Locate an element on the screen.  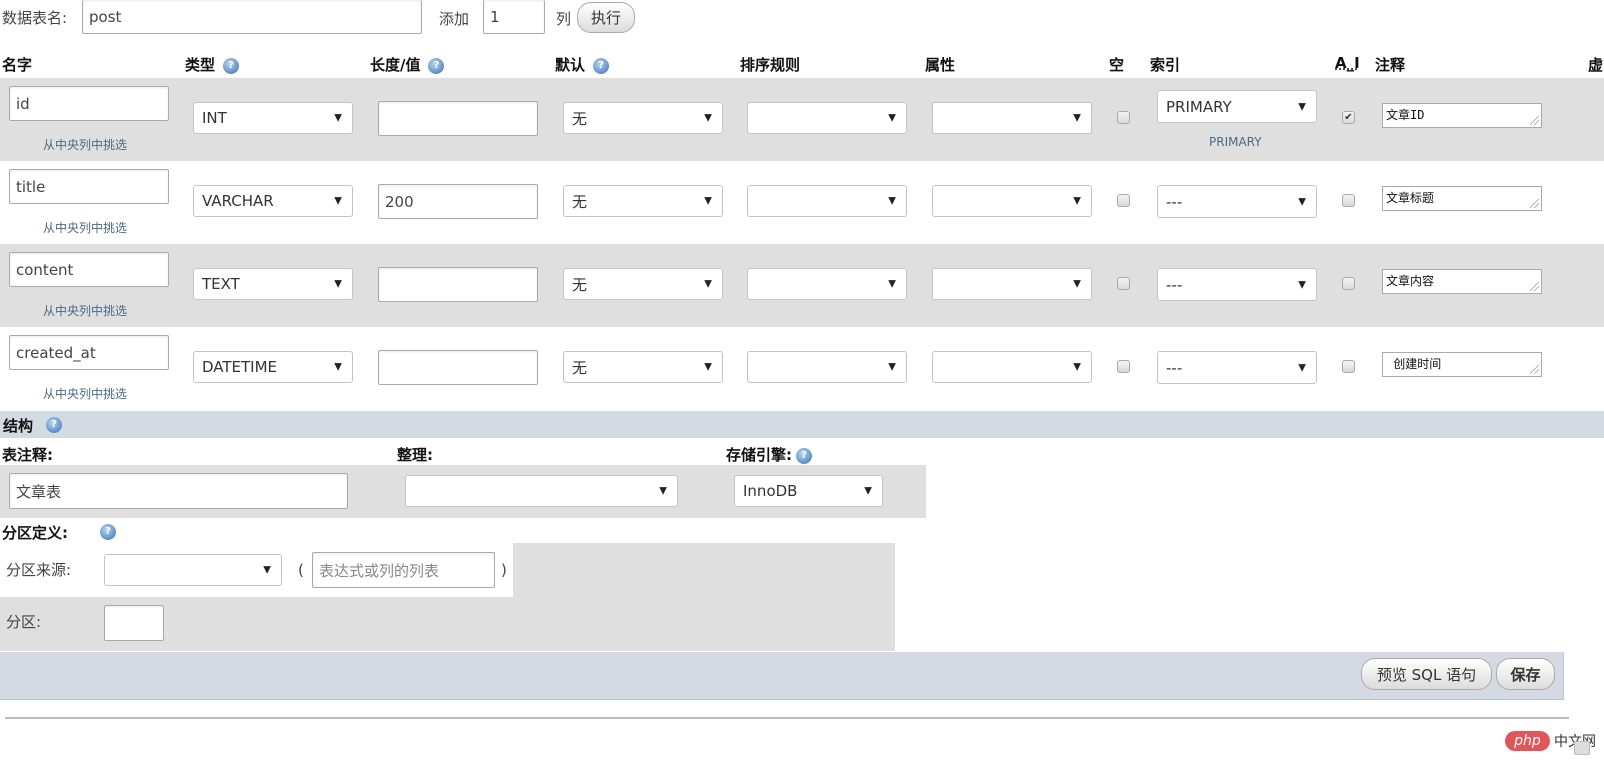
close-paren: ) is located at coordinates (504, 570).